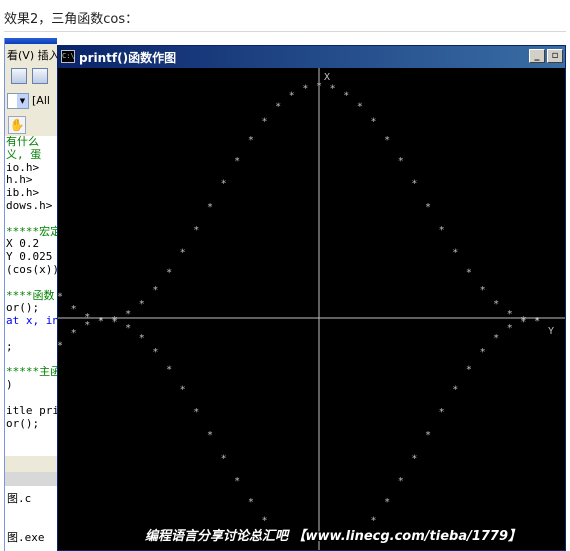  I want to click on code-line: dows.h>, so click(29, 205).